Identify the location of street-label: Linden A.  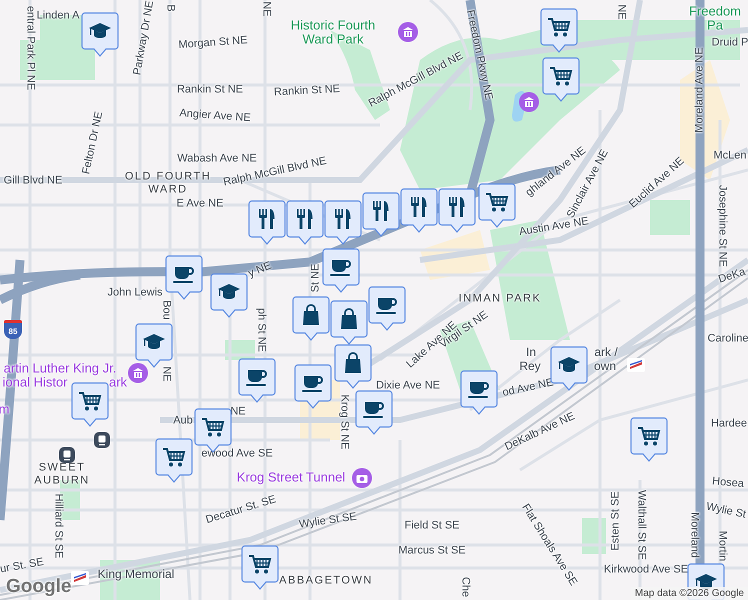
(58, 16).